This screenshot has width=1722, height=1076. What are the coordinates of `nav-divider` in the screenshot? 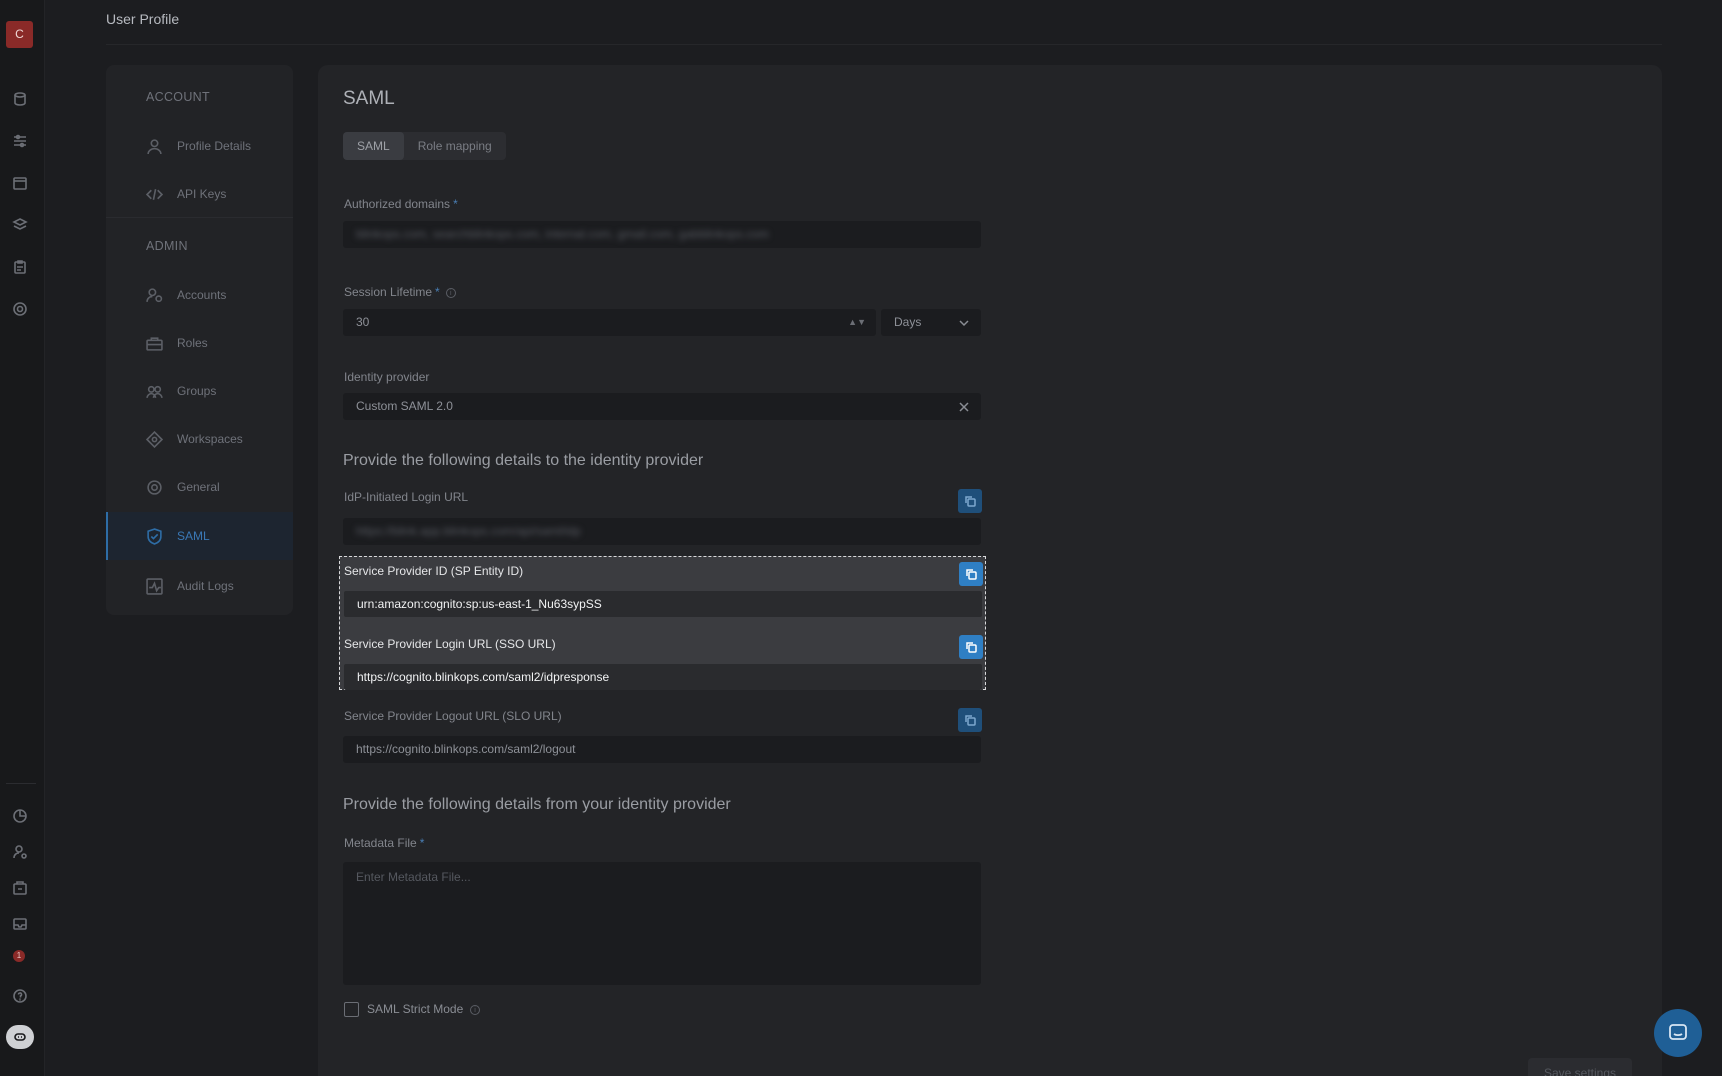 It's located at (199, 217).